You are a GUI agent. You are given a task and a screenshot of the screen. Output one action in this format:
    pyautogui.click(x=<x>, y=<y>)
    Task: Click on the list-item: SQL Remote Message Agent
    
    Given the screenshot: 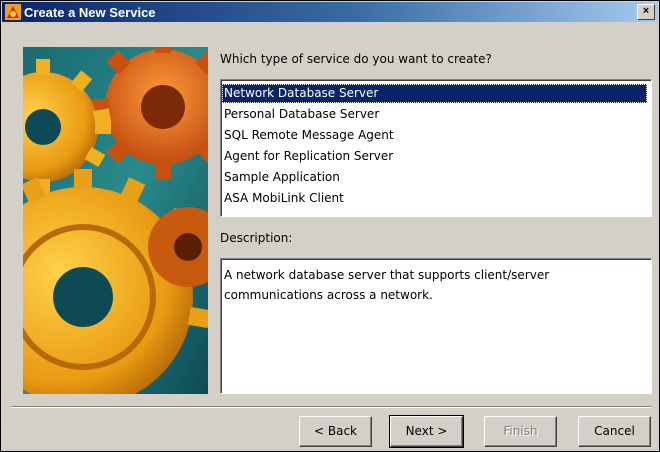 What is the action you would take?
    pyautogui.click(x=434, y=135)
    